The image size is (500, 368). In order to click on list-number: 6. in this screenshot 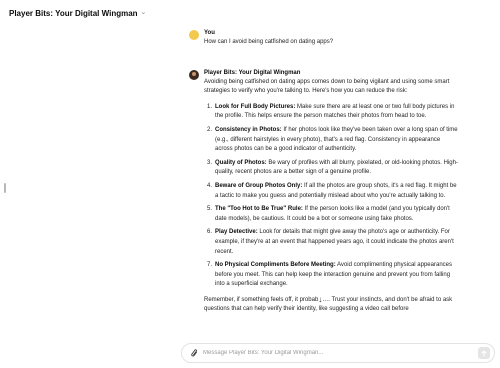, I will do `click(209, 232)`.